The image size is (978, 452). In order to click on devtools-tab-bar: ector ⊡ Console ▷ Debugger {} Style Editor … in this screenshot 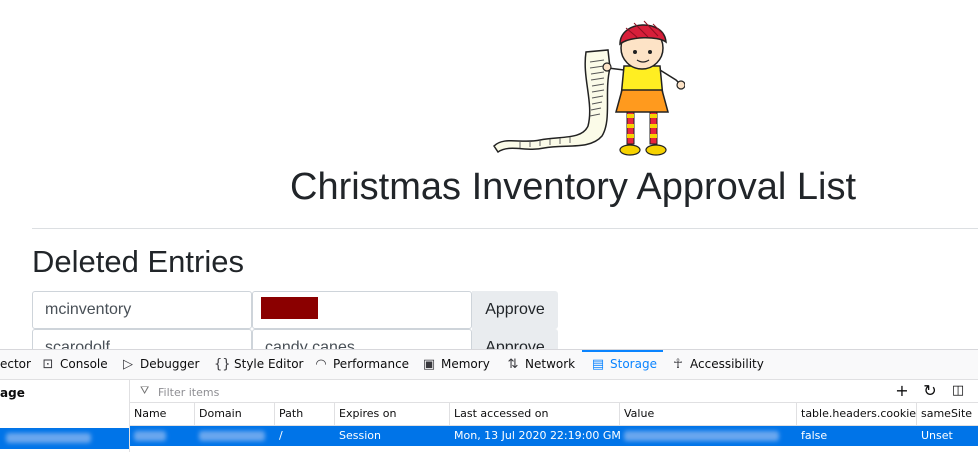, I will do `click(489, 365)`.